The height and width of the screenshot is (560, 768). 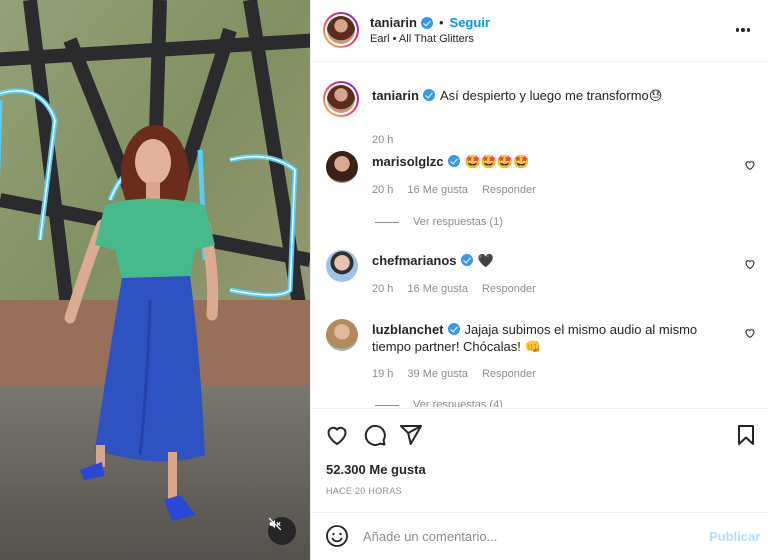 I want to click on follow-button: Seguir, so click(x=470, y=22).